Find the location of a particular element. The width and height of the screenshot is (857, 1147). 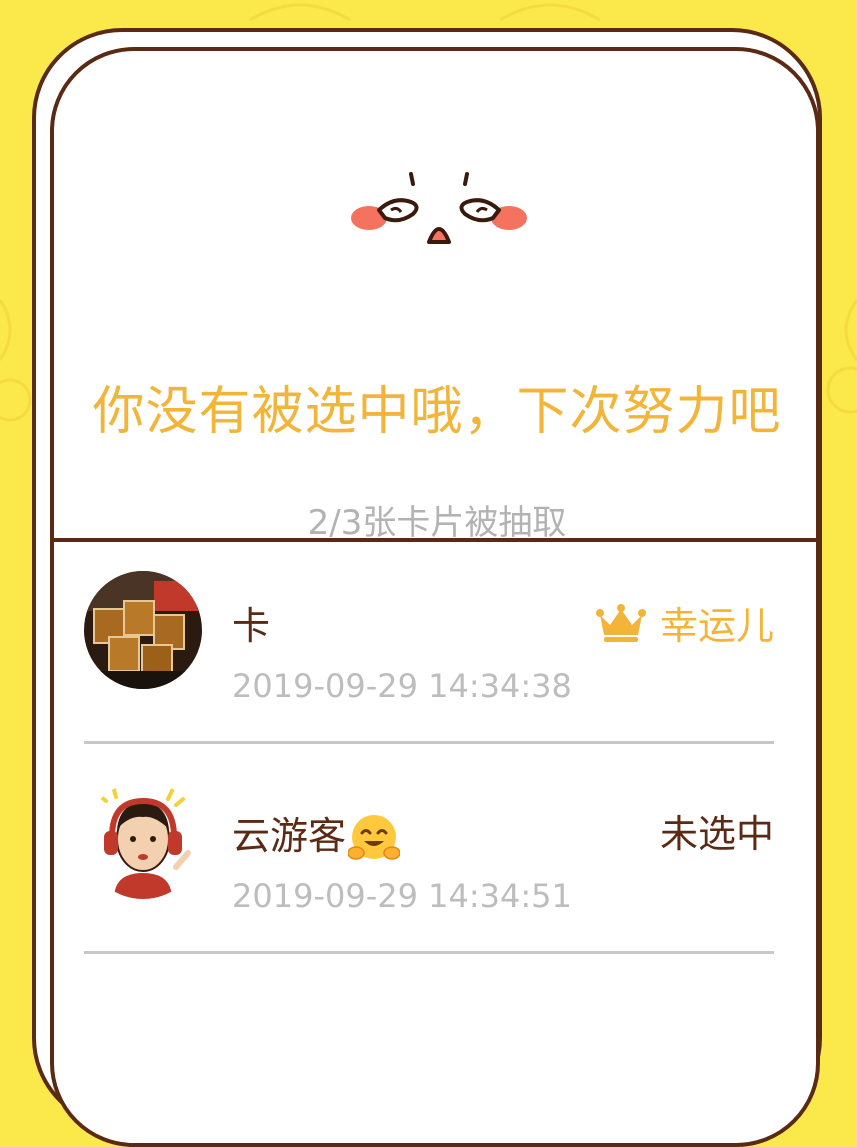

status-label: 幸运儿 is located at coordinates (716, 626).